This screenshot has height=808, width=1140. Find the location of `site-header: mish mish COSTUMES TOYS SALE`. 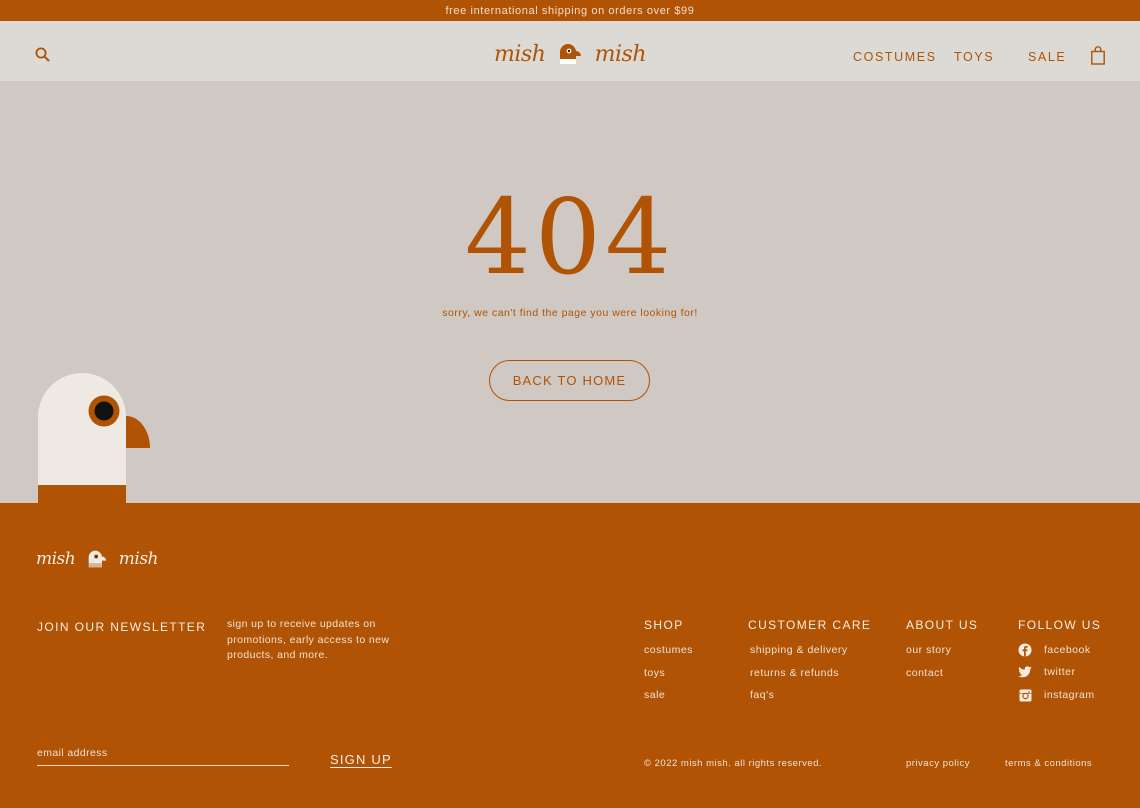

site-header: mish mish COSTUMES TOYS SALE is located at coordinates (570, 51).